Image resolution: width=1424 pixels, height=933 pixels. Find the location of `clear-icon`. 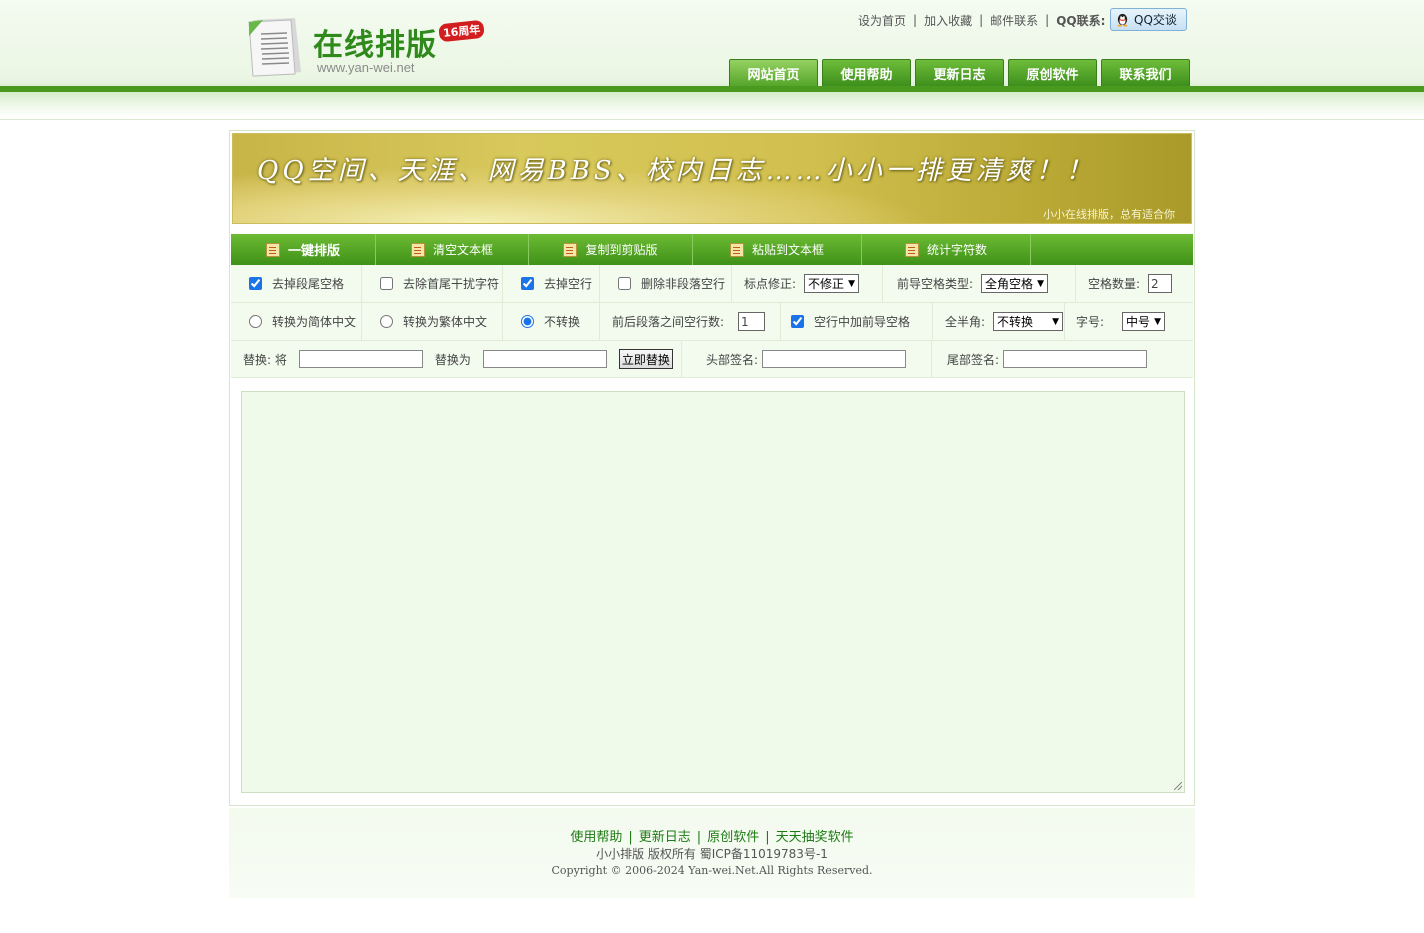

clear-icon is located at coordinates (417, 249).